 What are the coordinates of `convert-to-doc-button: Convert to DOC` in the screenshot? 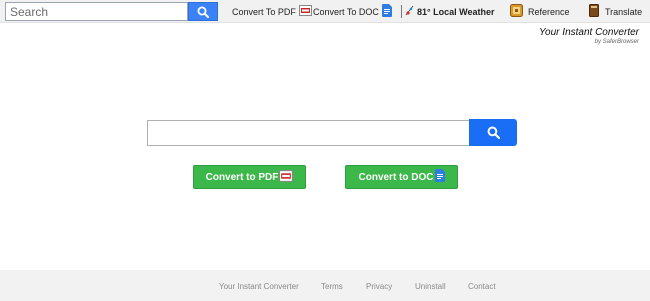 It's located at (401, 177).